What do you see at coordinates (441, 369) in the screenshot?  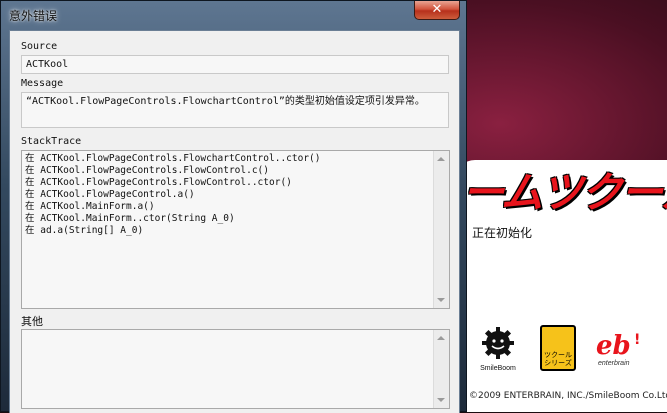 I see `other-scrollbar` at bounding box center [441, 369].